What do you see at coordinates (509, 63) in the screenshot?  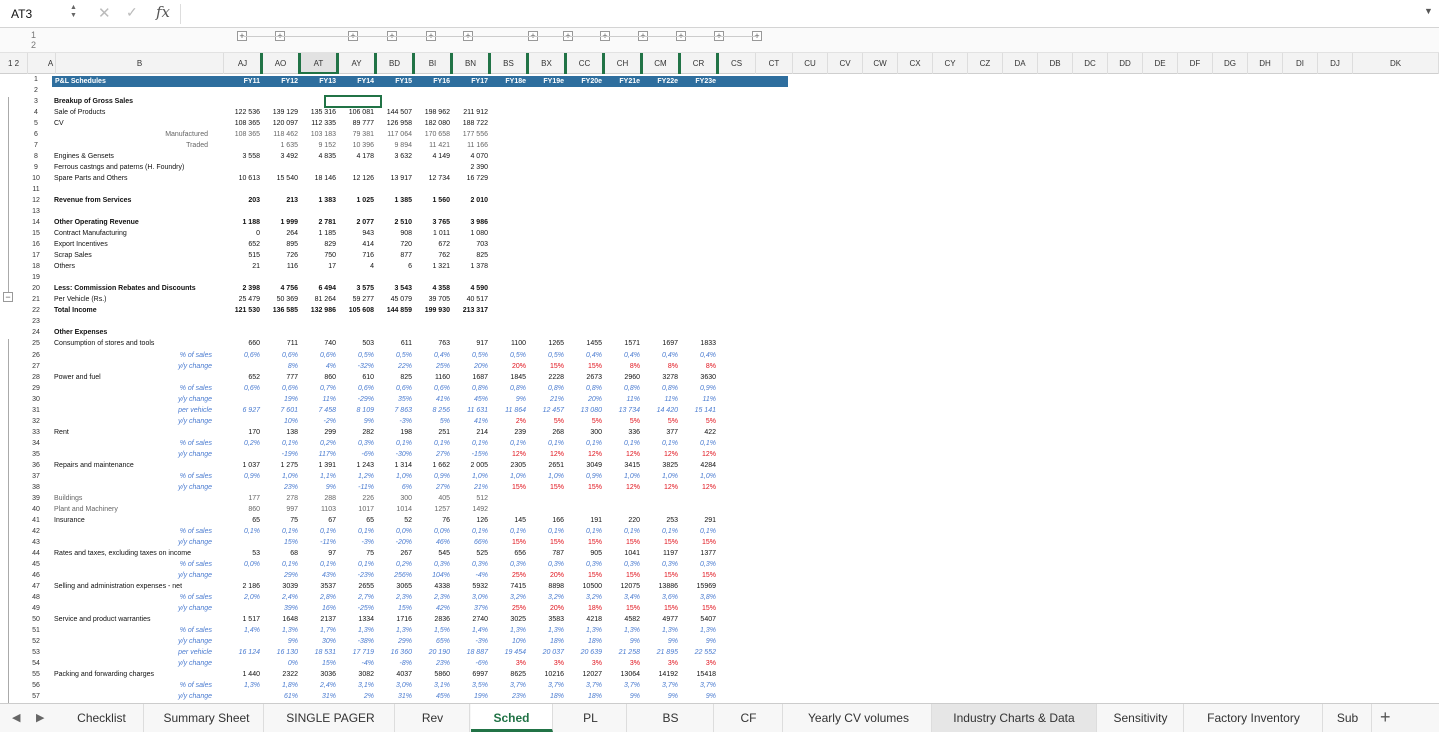 I see `column-header-bs: BS` at bounding box center [509, 63].